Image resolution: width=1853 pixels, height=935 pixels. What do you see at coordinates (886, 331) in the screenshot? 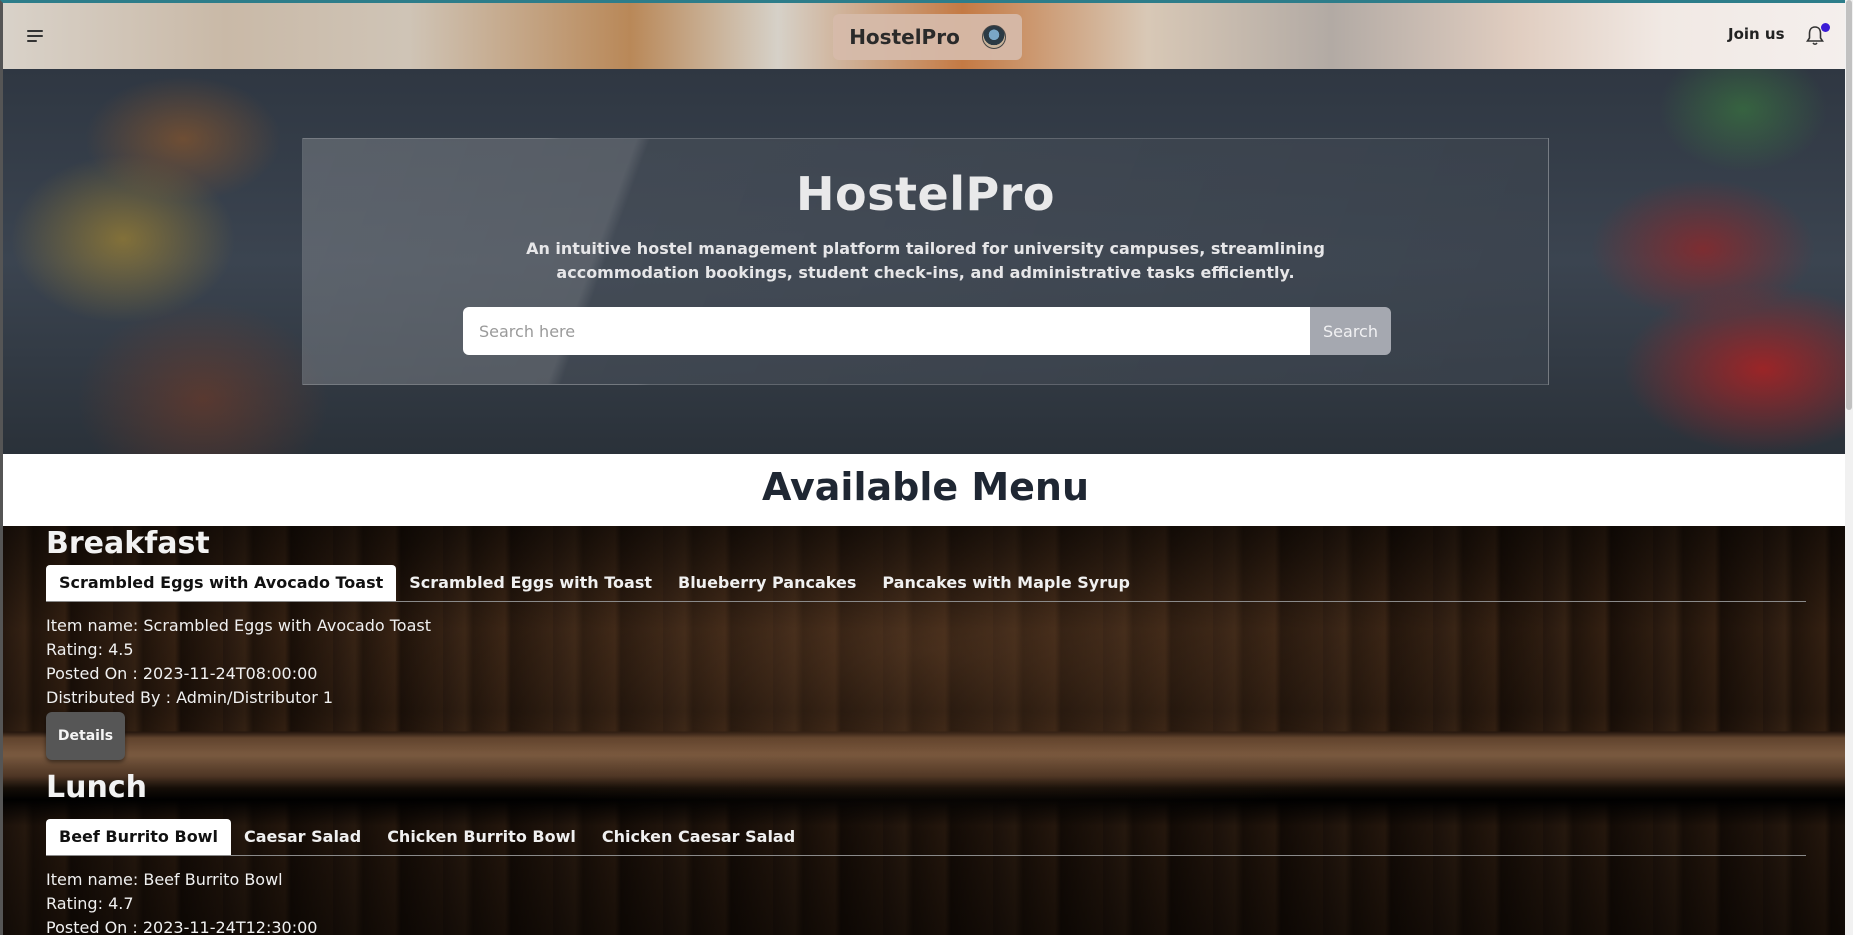
I see `search-input` at bounding box center [886, 331].